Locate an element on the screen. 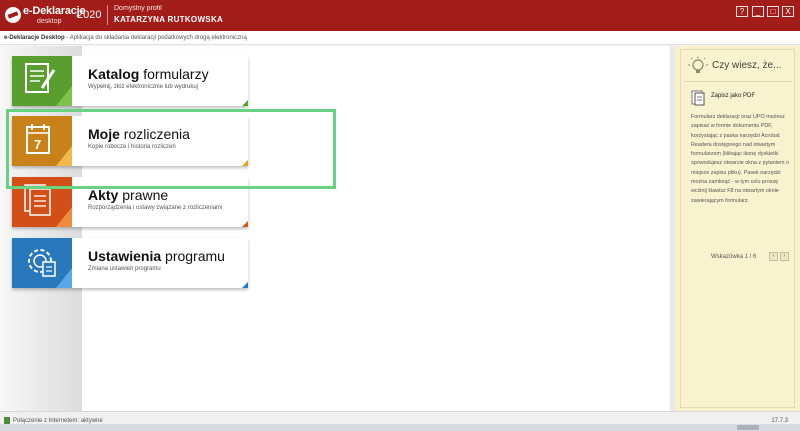 The width and height of the screenshot is (800, 431). minimize-button: _ is located at coordinates (758, 11).